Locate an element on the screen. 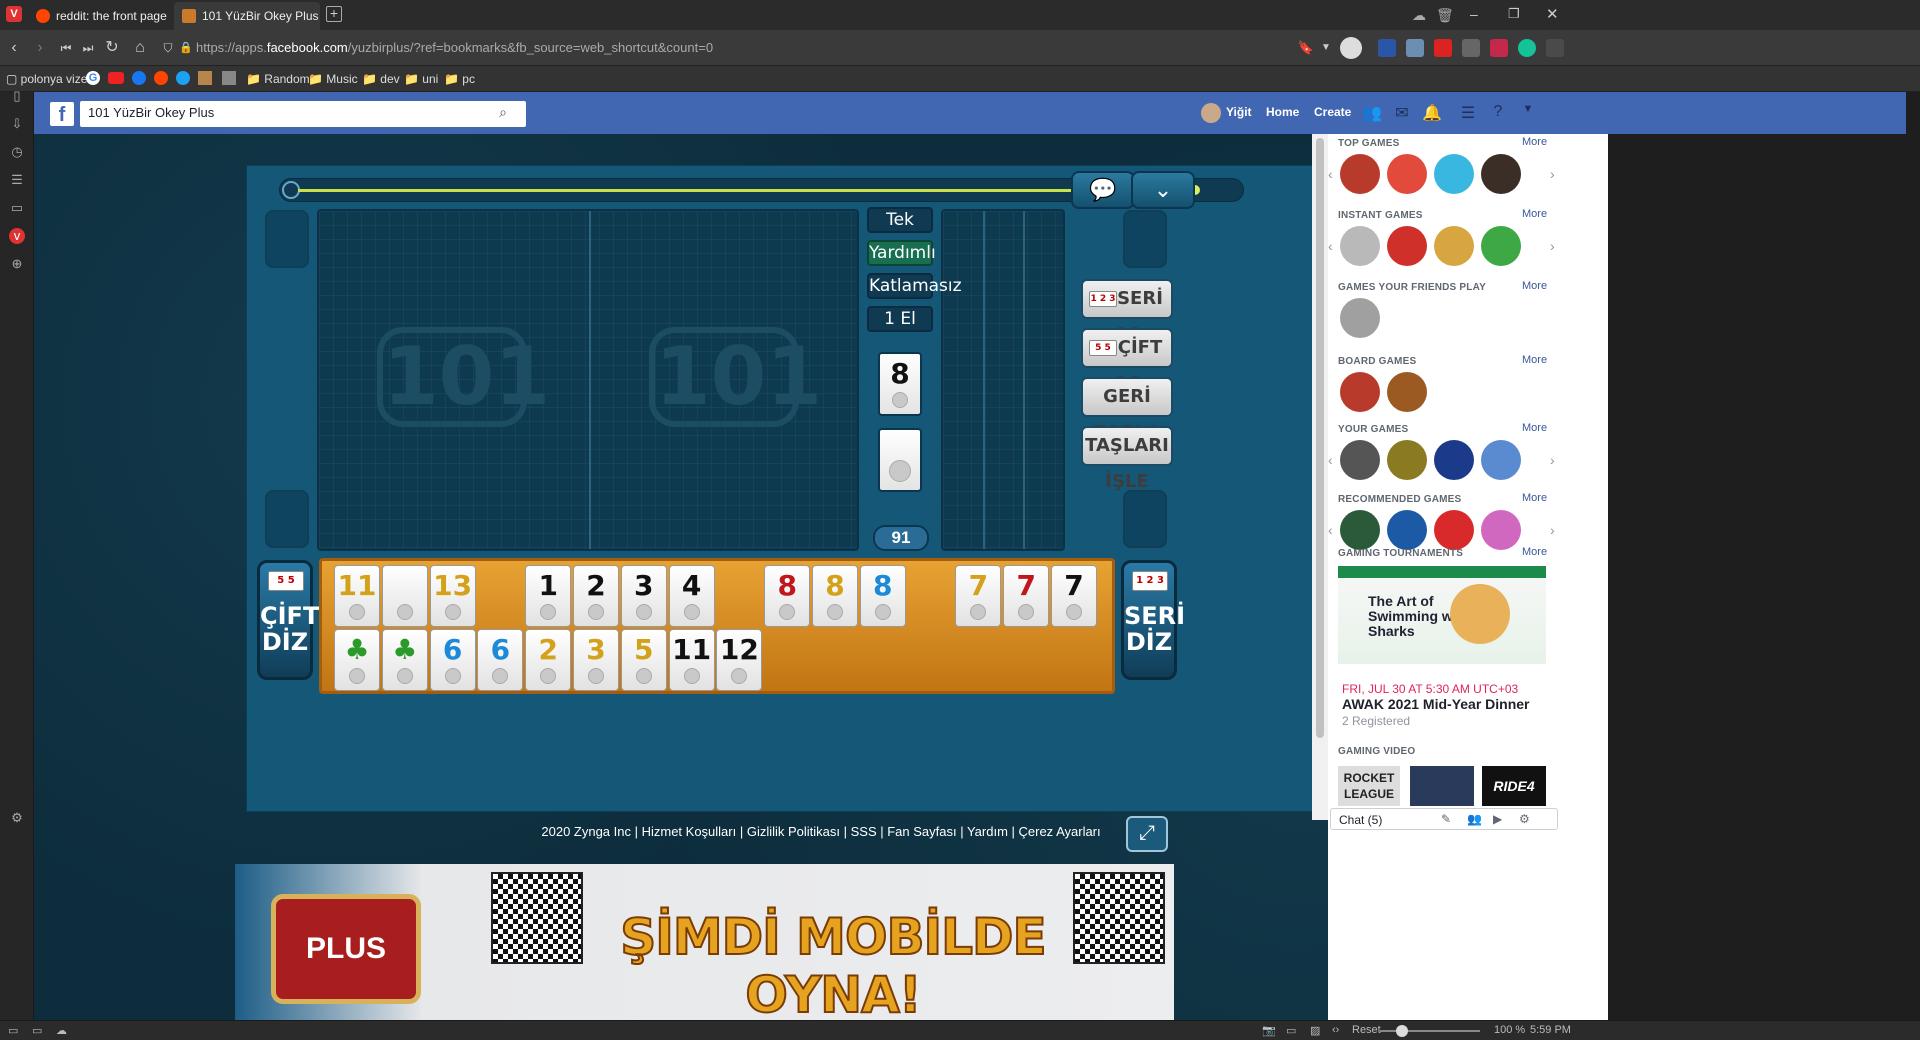 The image size is (1920, 1040). forward-icon: › is located at coordinates (40, 48).